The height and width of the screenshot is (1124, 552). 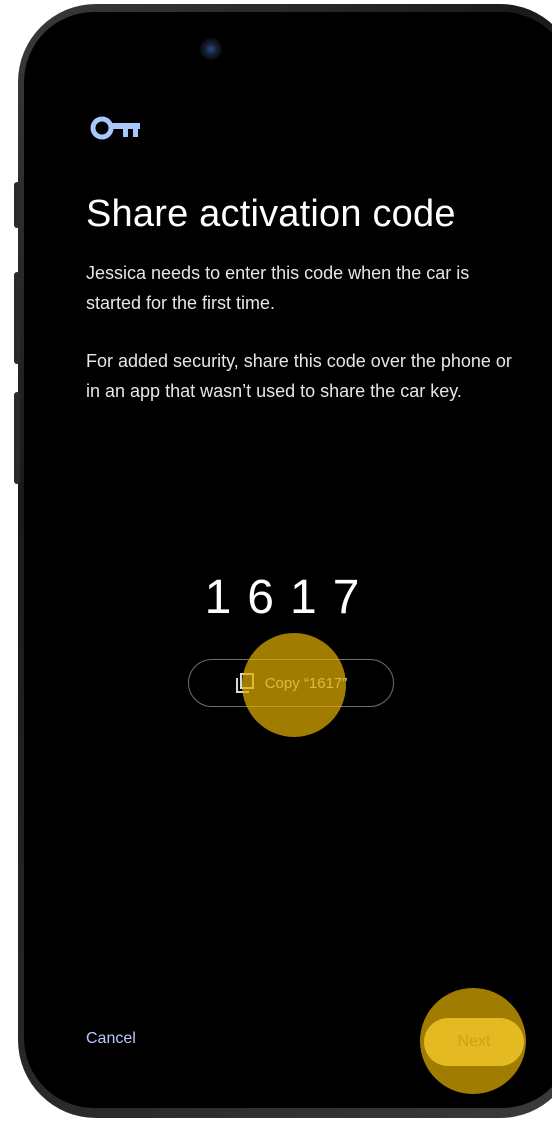 What do you see at coordinates (271, 214) in the screenshot?
I see `page-title: Share activation code` at bounding box center [271, 214].